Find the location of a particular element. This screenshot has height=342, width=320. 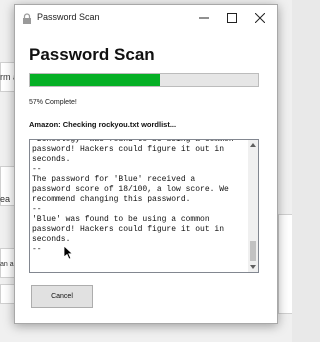

close-icon is located at coordinates (260, 18).